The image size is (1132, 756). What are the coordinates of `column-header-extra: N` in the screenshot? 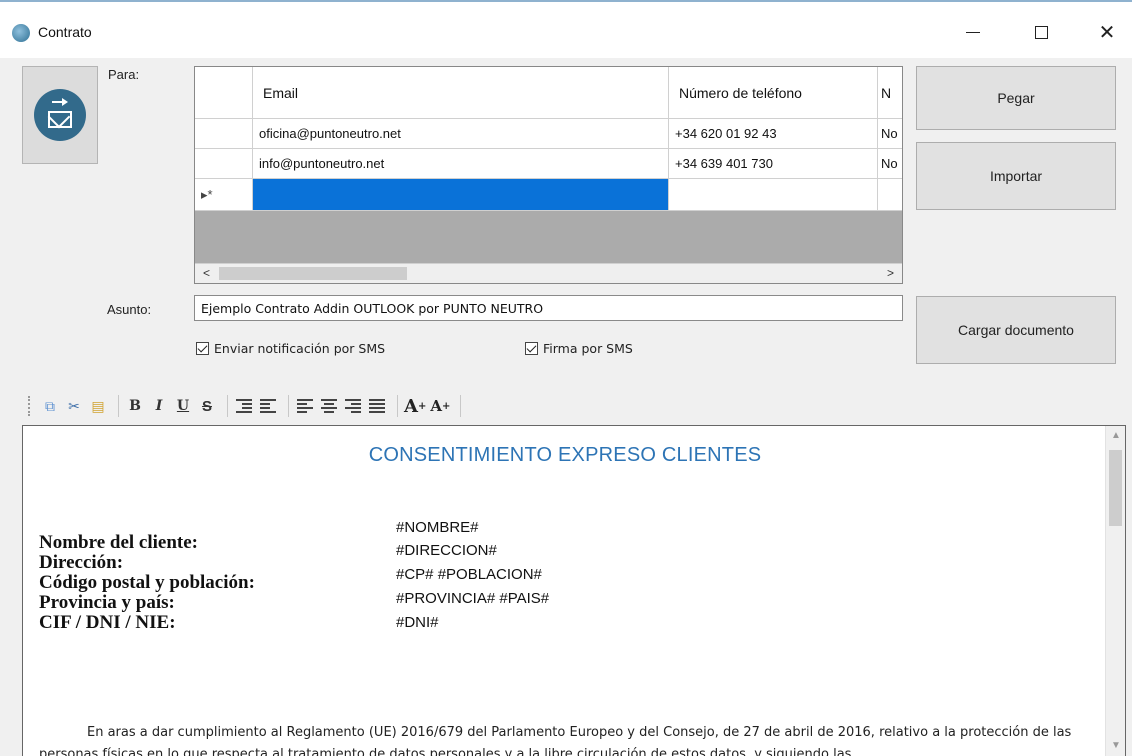 It's located at (890, 93).